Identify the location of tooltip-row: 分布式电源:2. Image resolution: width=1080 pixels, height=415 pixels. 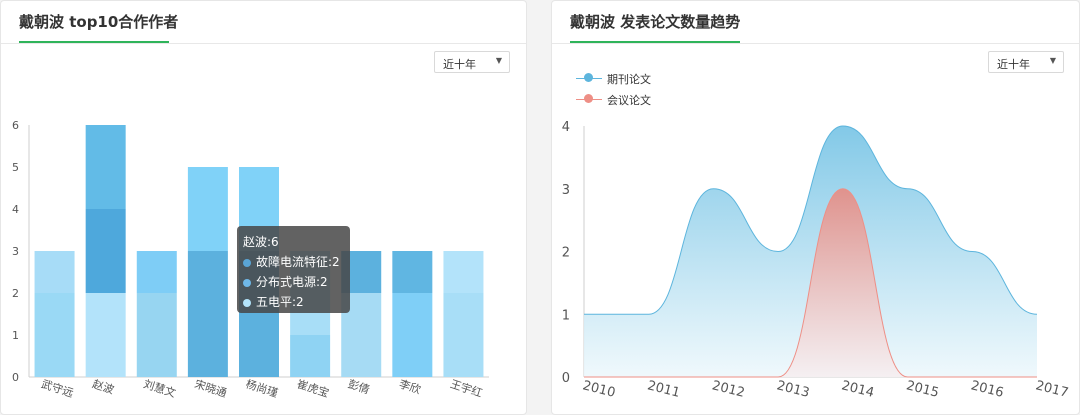
(293, 282).